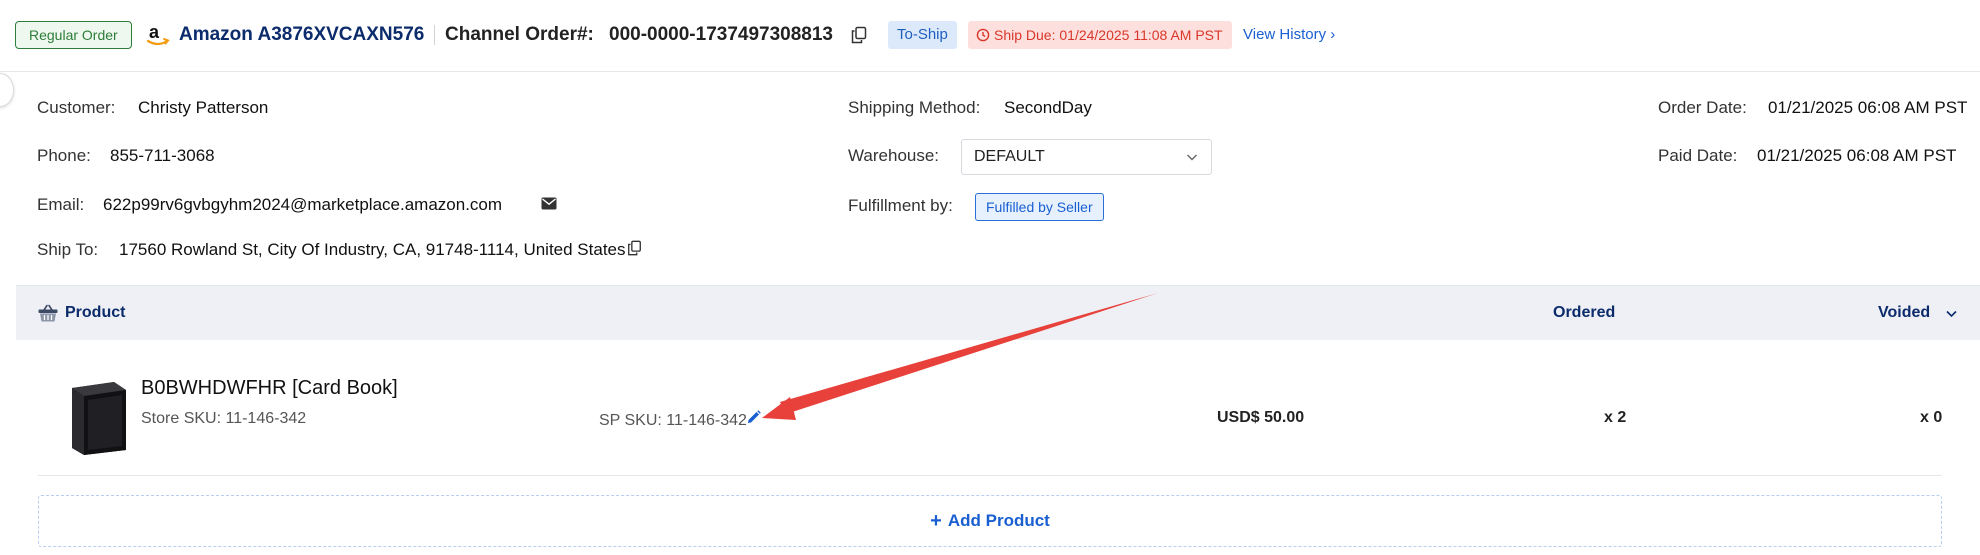 The width and height of the screenshot is (1980, 555). Describe the element at coordinates (1951, 313) in the screenshot. I see `collapse-chevron-icon` at that location.